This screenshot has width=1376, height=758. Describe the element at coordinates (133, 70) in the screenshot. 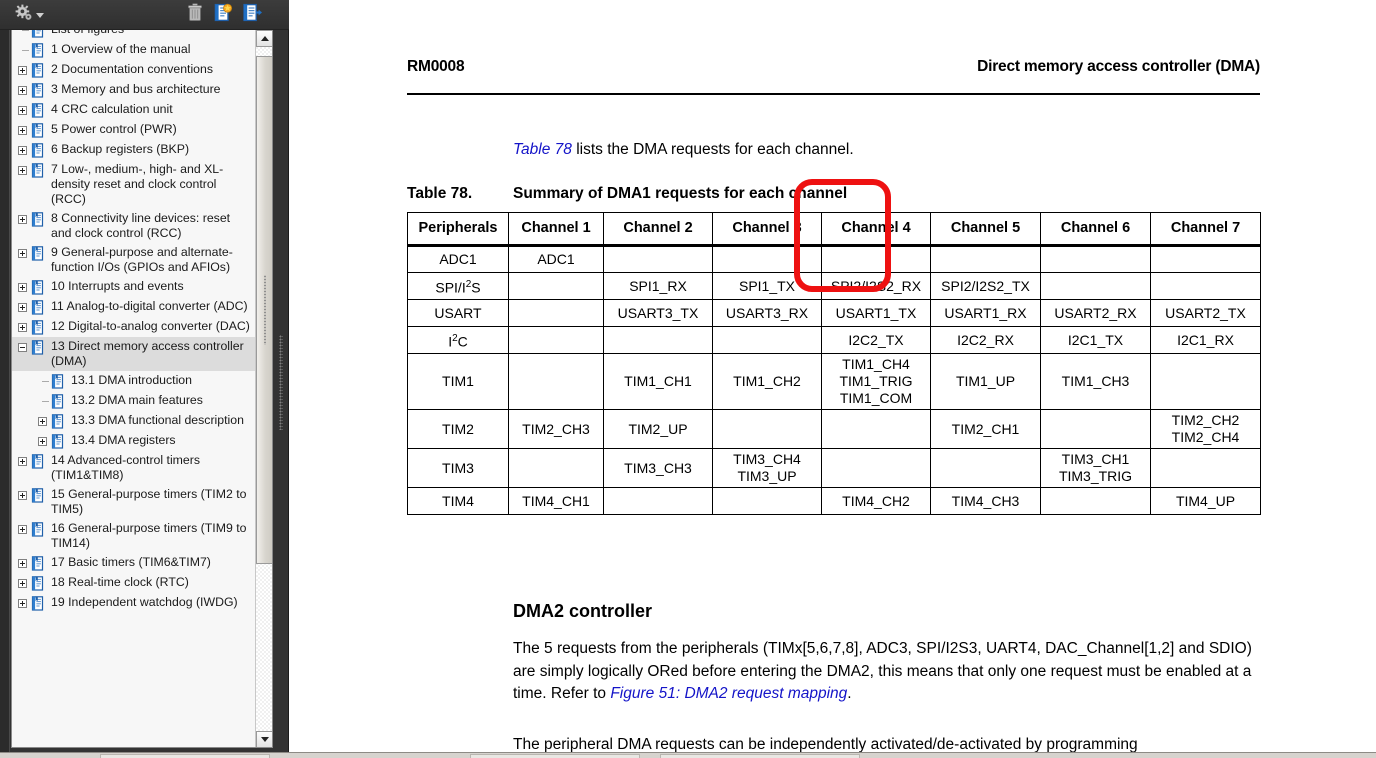

I see `bookmark-item: 2 Documentation conventions` at that location.